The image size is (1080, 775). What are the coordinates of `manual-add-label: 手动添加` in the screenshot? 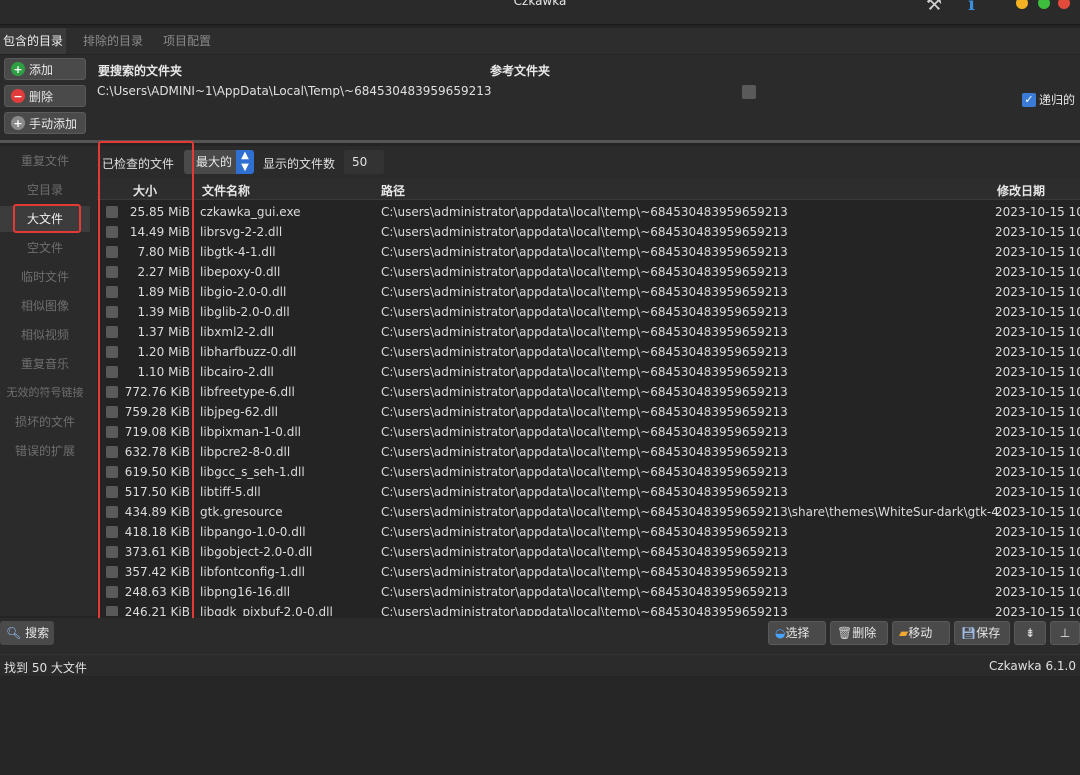 It's located at (53, 123).